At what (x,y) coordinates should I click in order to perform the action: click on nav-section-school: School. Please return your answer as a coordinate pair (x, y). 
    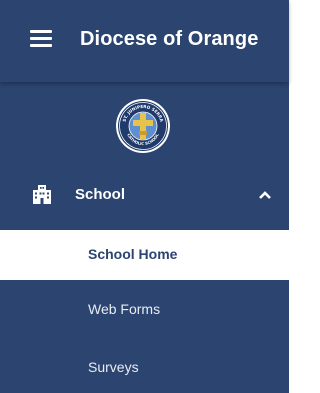
    Looking at the image, I should click on (144, 195).